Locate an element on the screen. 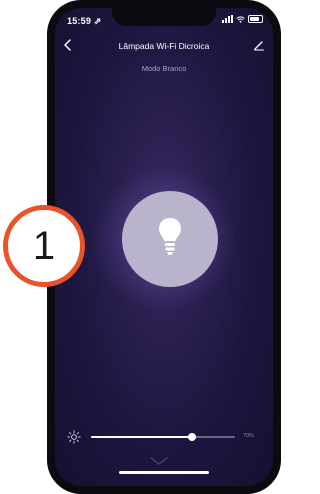 This screenshot has width=320, height=494. step-callout: 1 is located at coordinates (44, 246).